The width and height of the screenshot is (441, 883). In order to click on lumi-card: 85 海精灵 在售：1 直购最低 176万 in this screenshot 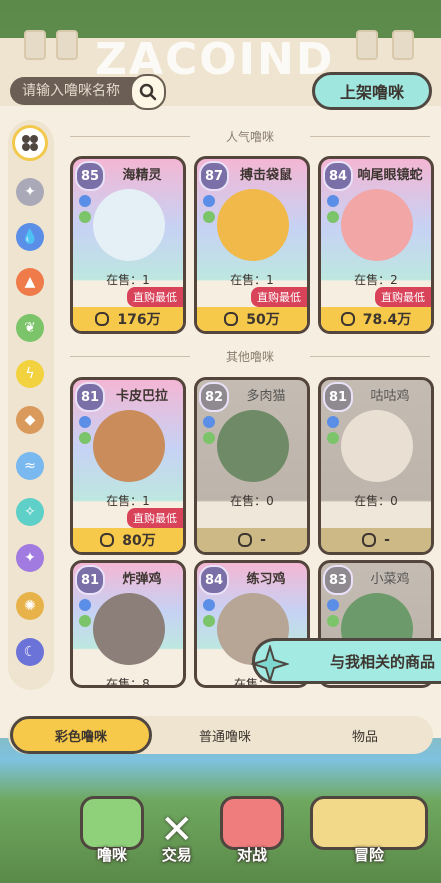, I will do `click(128, 245)`.